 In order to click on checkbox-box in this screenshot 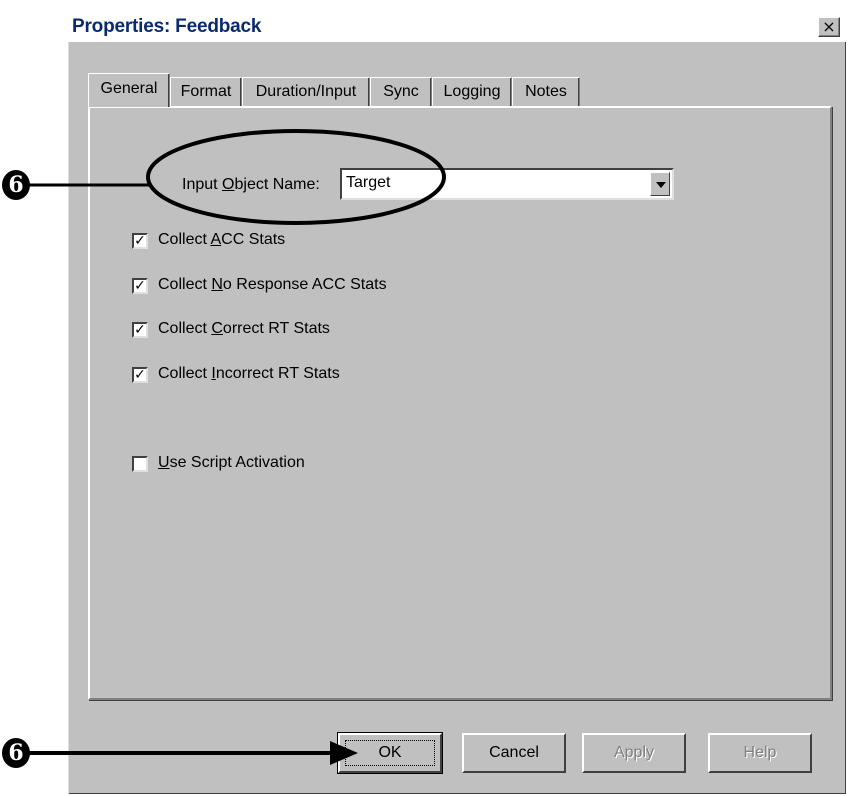, I will do `click(140, 464)`.